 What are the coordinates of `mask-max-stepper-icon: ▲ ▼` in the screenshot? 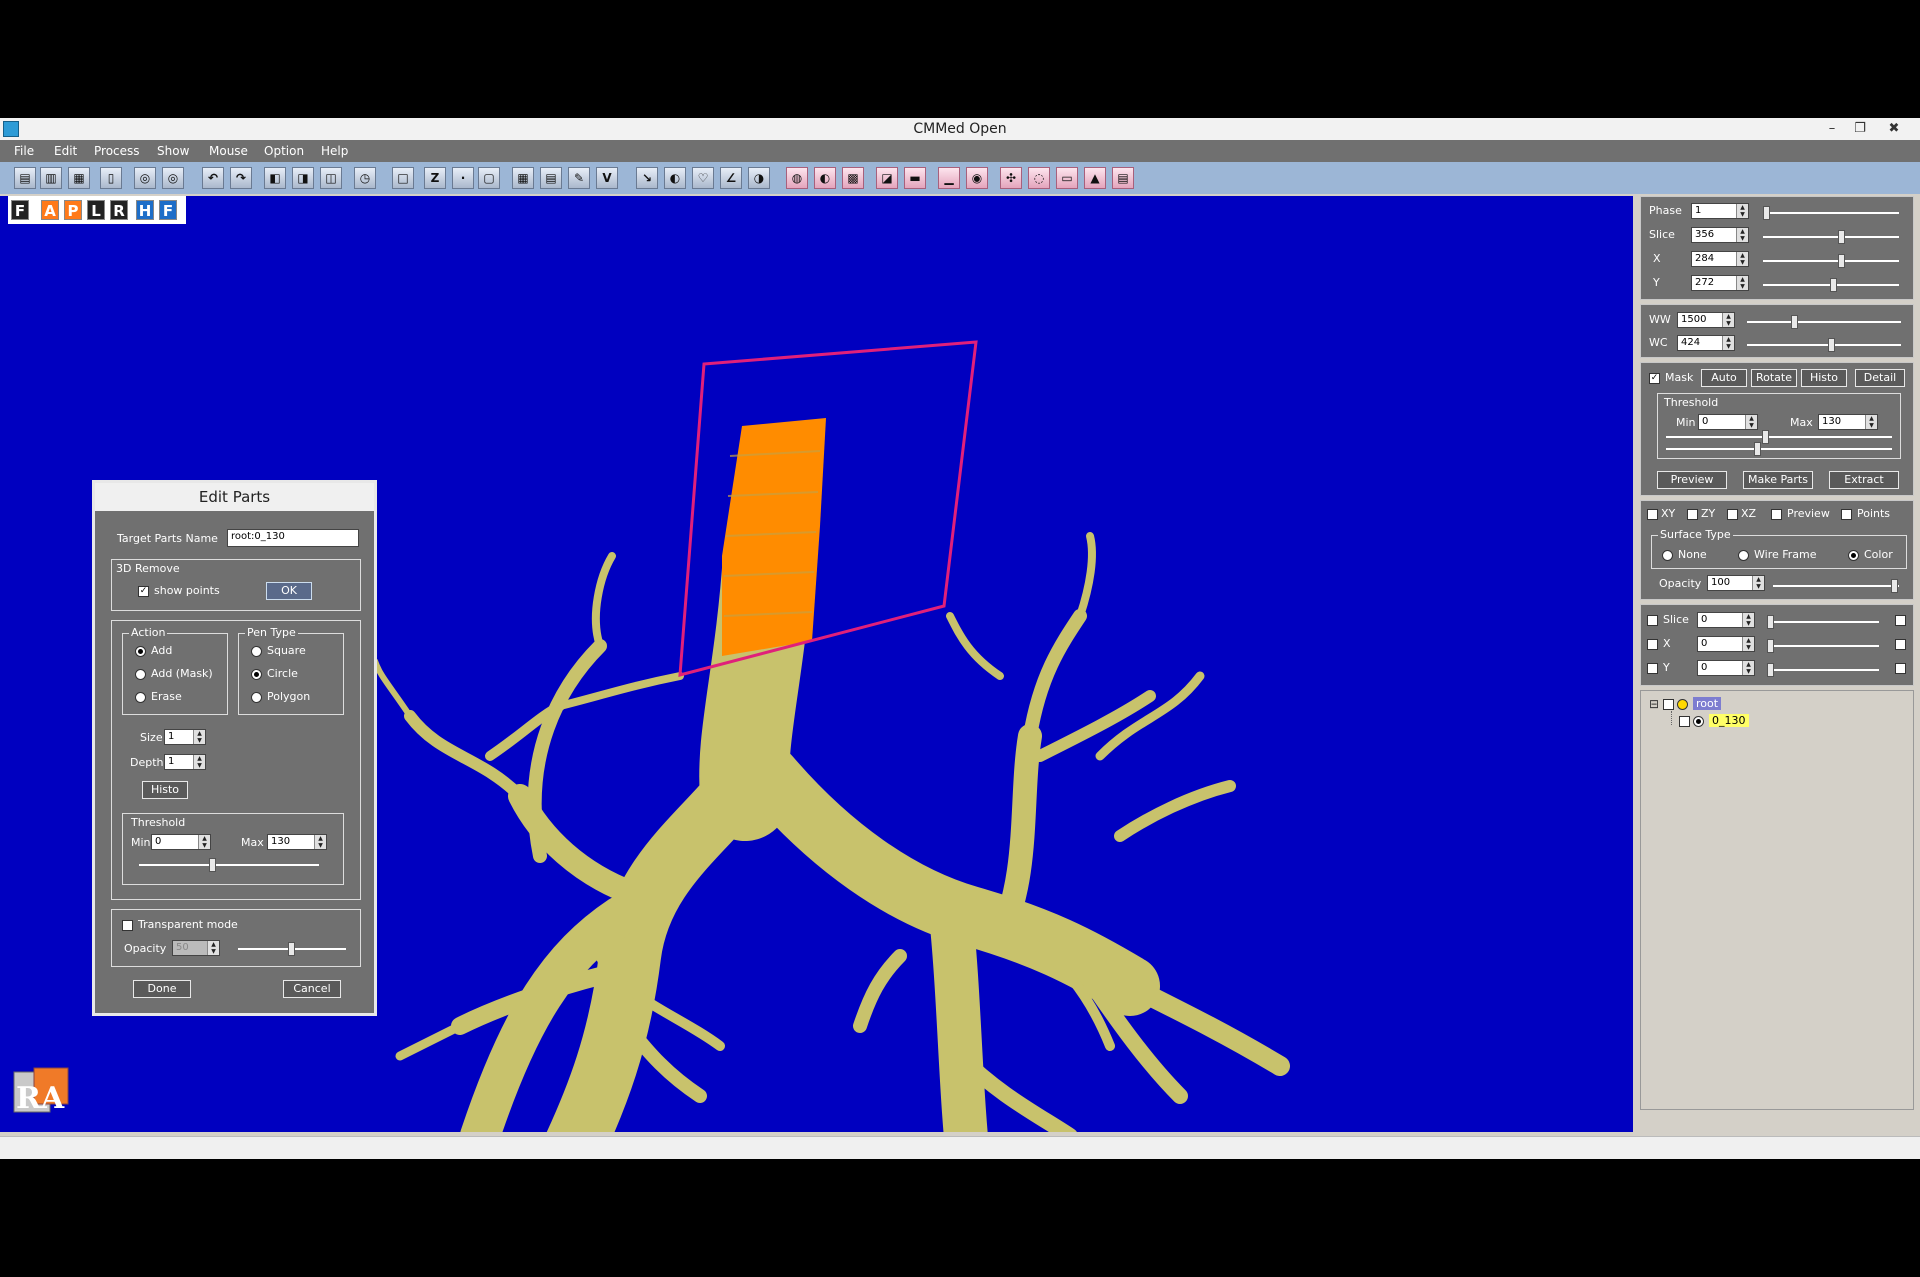 It's located at (1871, 422).